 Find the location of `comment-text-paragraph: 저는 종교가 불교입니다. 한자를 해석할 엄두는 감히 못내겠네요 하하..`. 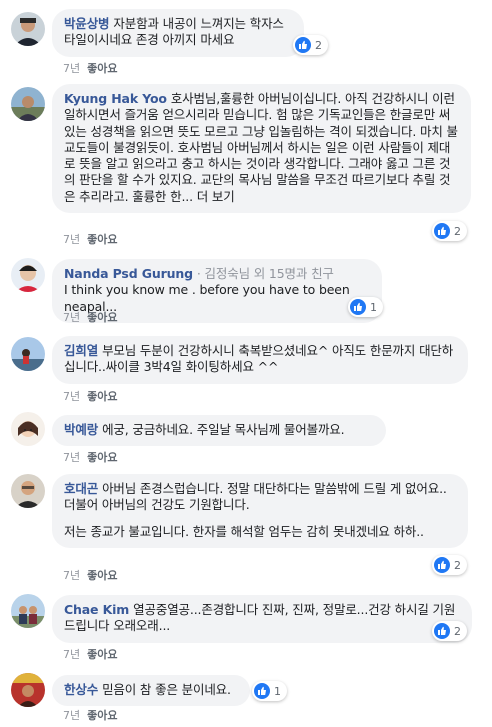

comment-text-paragraph: 저는 종교가 불교입니다. 한자를 해석할 엄두는 감히 못내겠네요 하하.. is located at coordinates (244, 531).